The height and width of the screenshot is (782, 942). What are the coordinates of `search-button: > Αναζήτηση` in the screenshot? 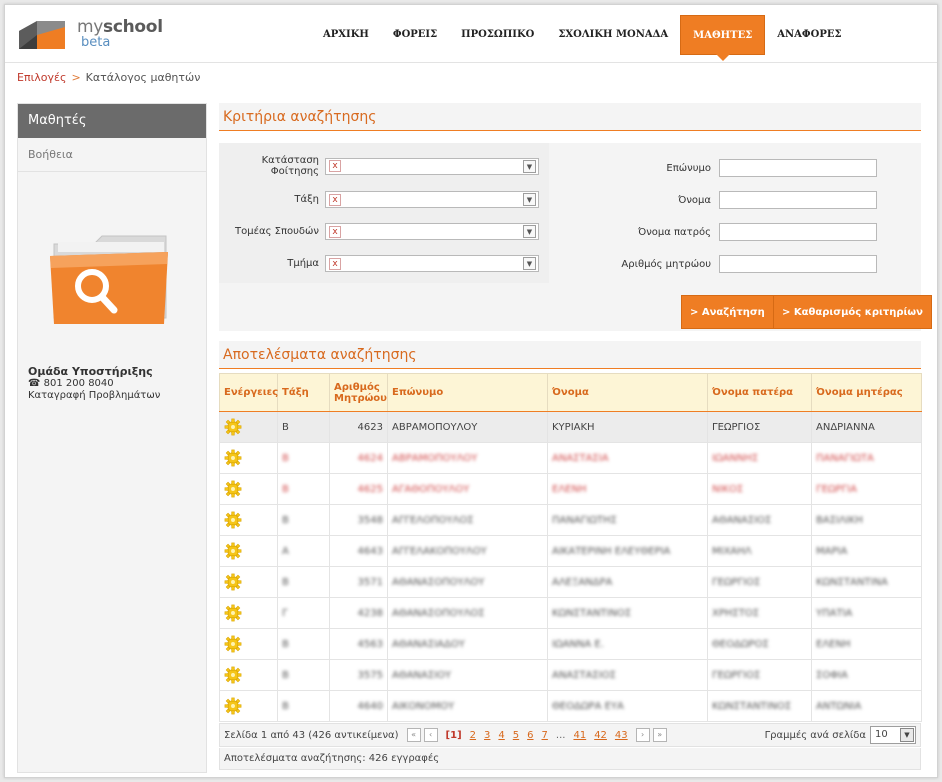 It's located at (727, 312).